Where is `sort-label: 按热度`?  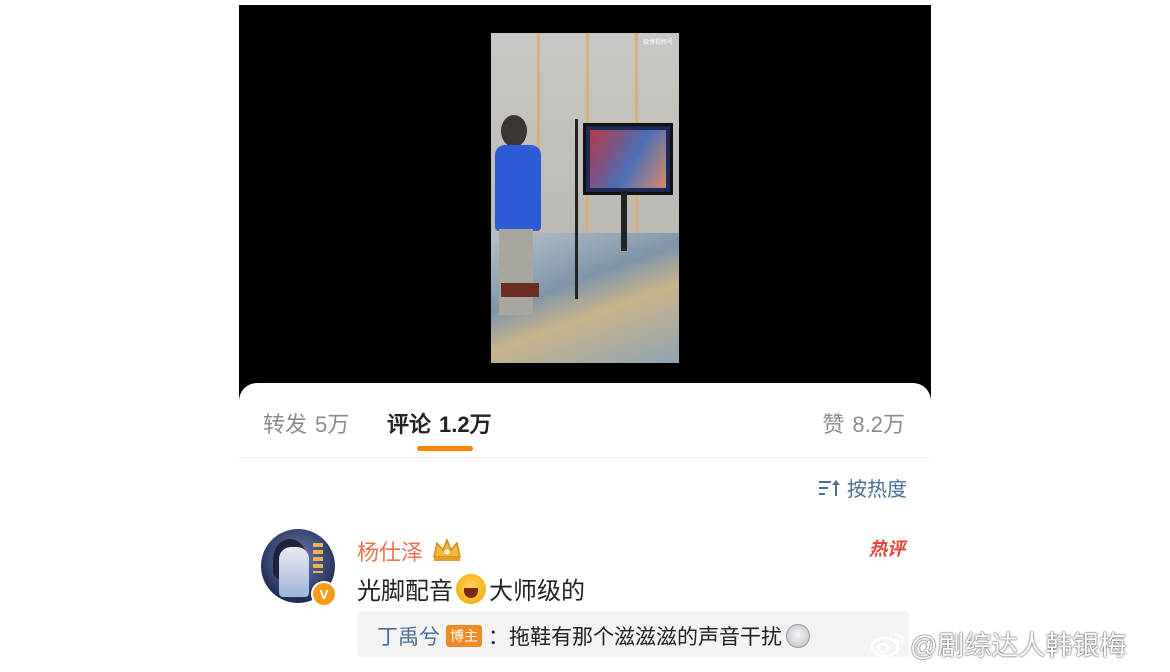
sort-label: 按热度 is located at coordinates (877, 490).